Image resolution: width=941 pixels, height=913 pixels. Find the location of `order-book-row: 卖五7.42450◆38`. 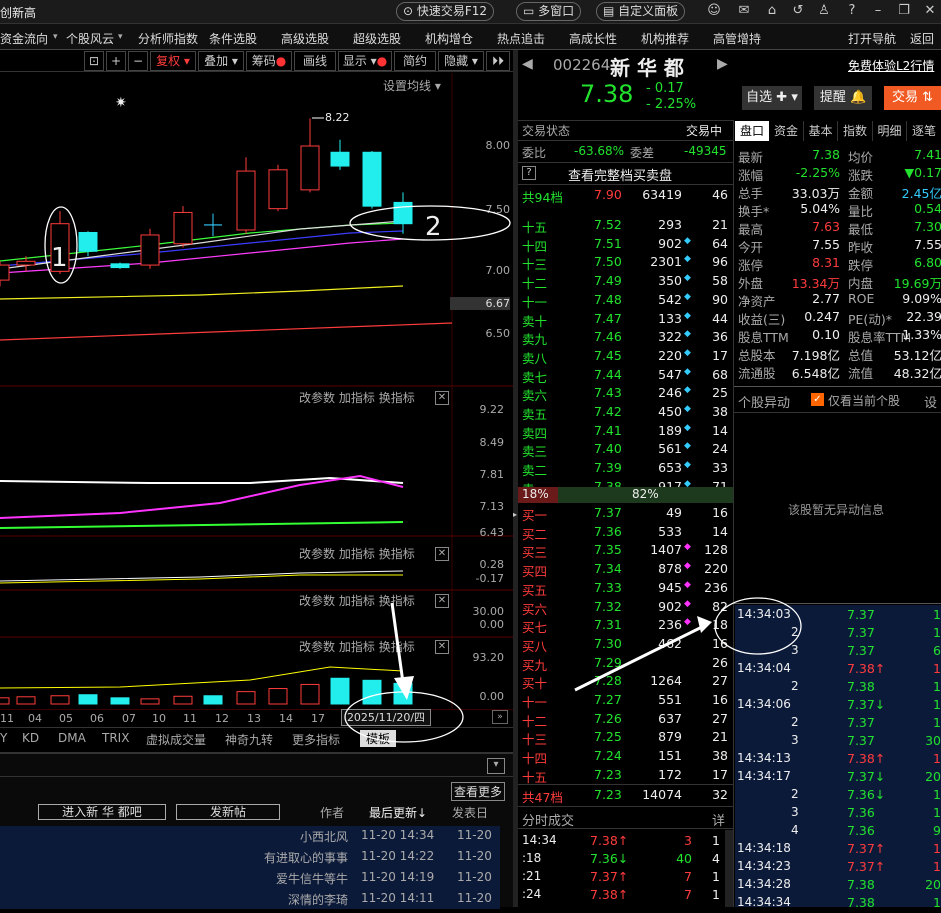

order-book-row: 卖五7.42450◆38 is located at coordinates (627, 413).